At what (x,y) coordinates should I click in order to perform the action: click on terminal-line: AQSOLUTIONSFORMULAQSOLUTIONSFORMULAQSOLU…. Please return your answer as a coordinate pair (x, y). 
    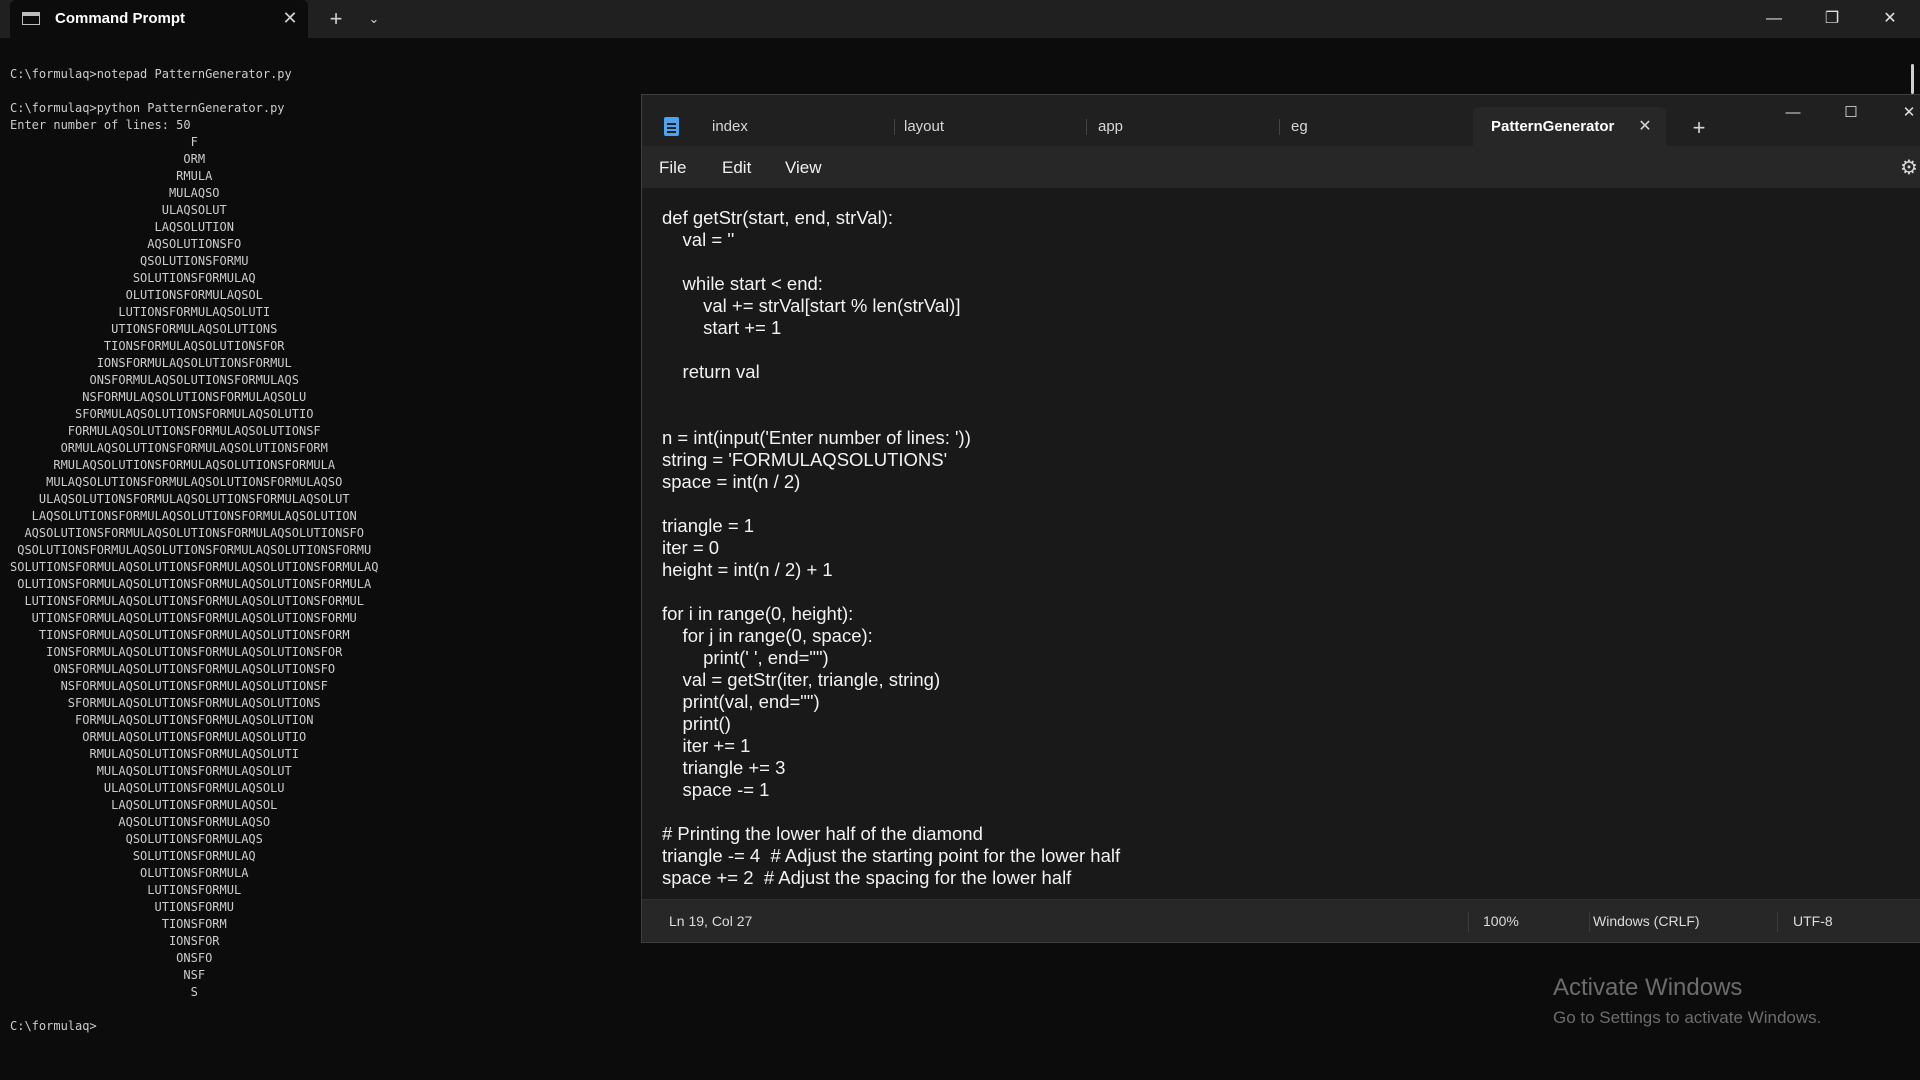
    Looking at the image, I should click on (187, 533).